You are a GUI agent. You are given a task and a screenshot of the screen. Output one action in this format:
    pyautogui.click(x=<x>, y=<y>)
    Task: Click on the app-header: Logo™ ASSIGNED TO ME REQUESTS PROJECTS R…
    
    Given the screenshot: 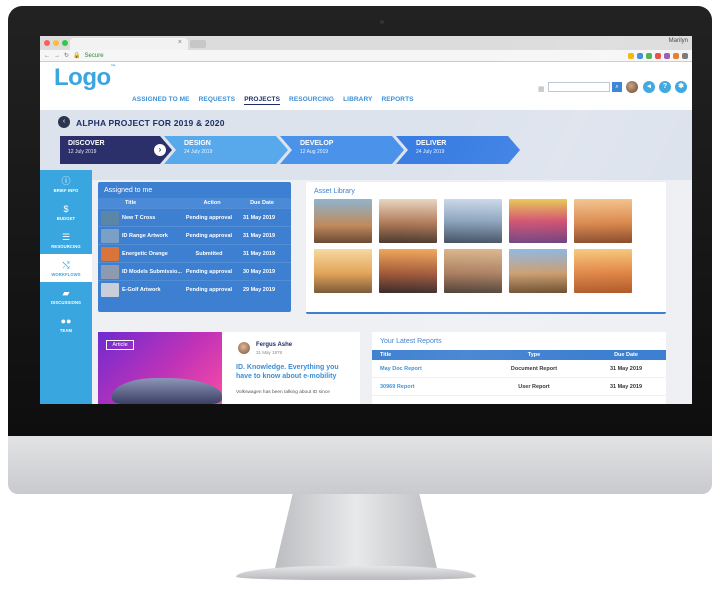 What is the action you would take?
    pyautogui.click(x=366, y=86)
    